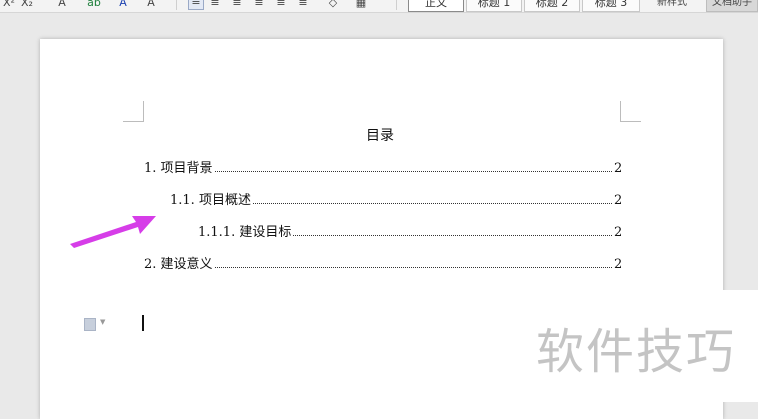 Image resolution: width=758 pixels, height=419 pixels. I want to click on style-heading-3: 标题 3, so click(611, 6).